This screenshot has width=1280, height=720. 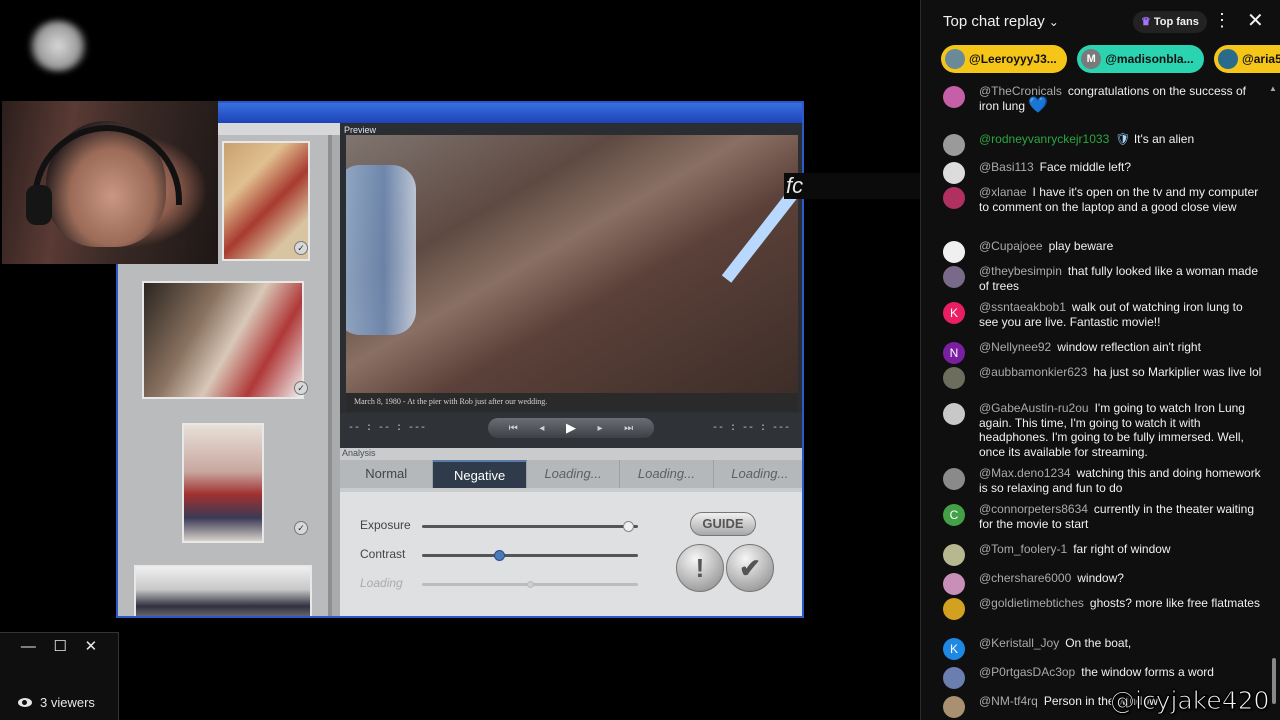 What do you see at coordinates (301, 388) in the screenshot?
I see `thumbnail-check-icon: ✓` at bounding box center [301, 388].